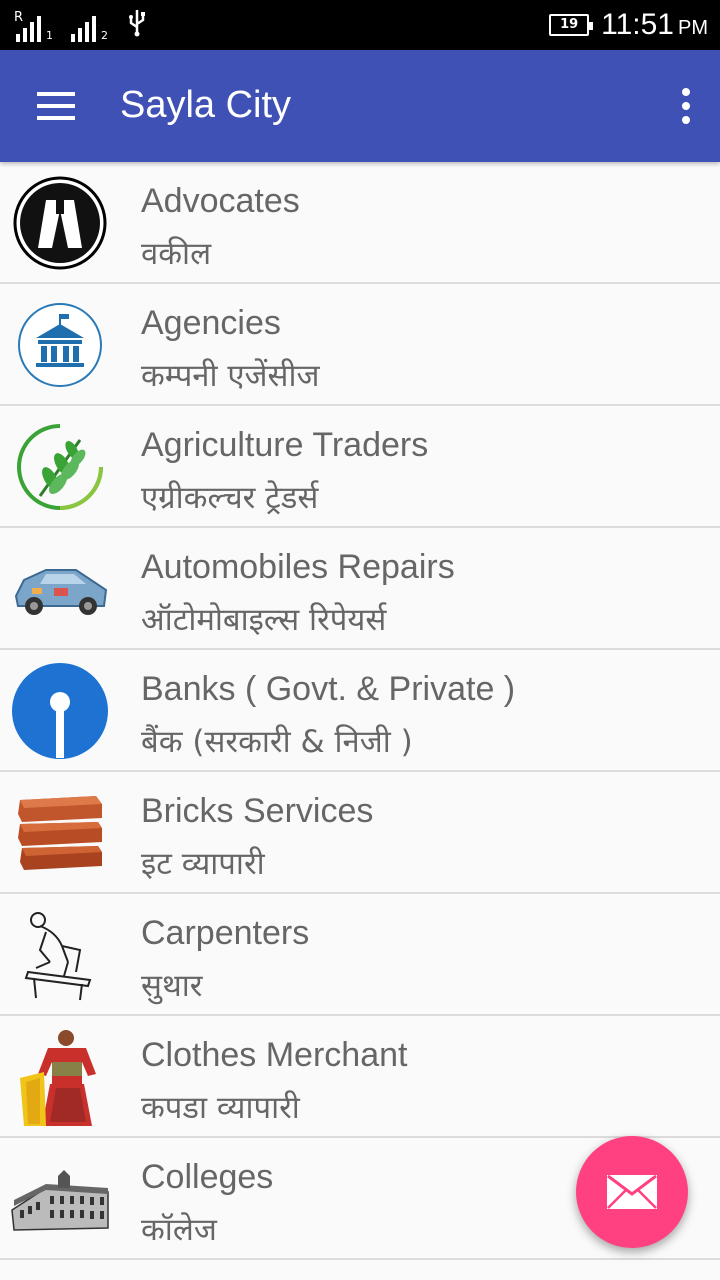 The height and width of the screenshot is (1280, 720). I want to click on clock: 11:51 PM, so click(654, 25).